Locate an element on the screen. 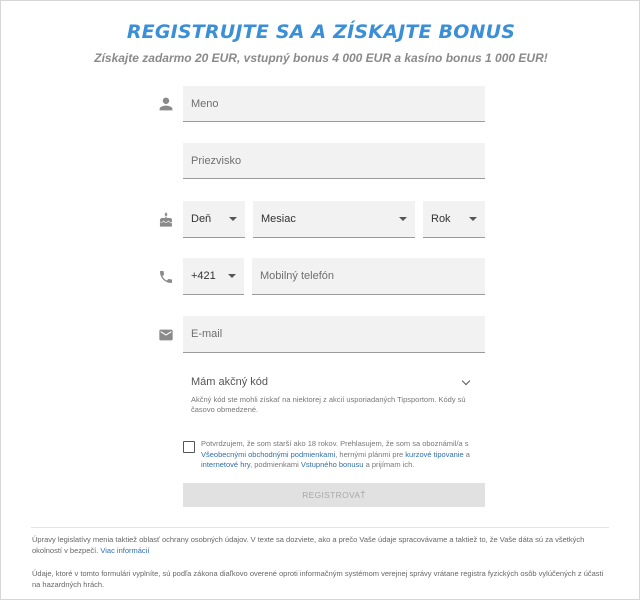 The width and height of the screenshot is (640, 600). more-info-link: Viac informácií is located at coordinates (124, 550).